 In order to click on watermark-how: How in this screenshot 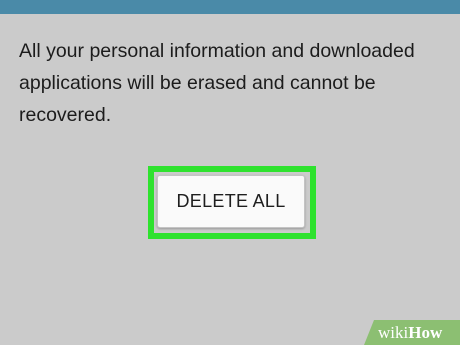, I will do `click(425, 332)`.